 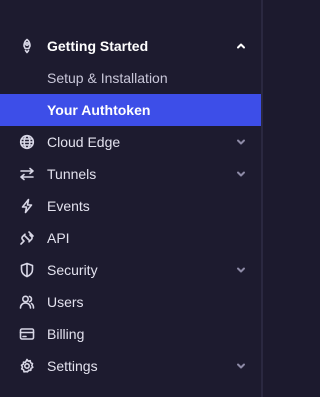 I want to click on sidebar-item-security: Security, so click(x=130, y=270).